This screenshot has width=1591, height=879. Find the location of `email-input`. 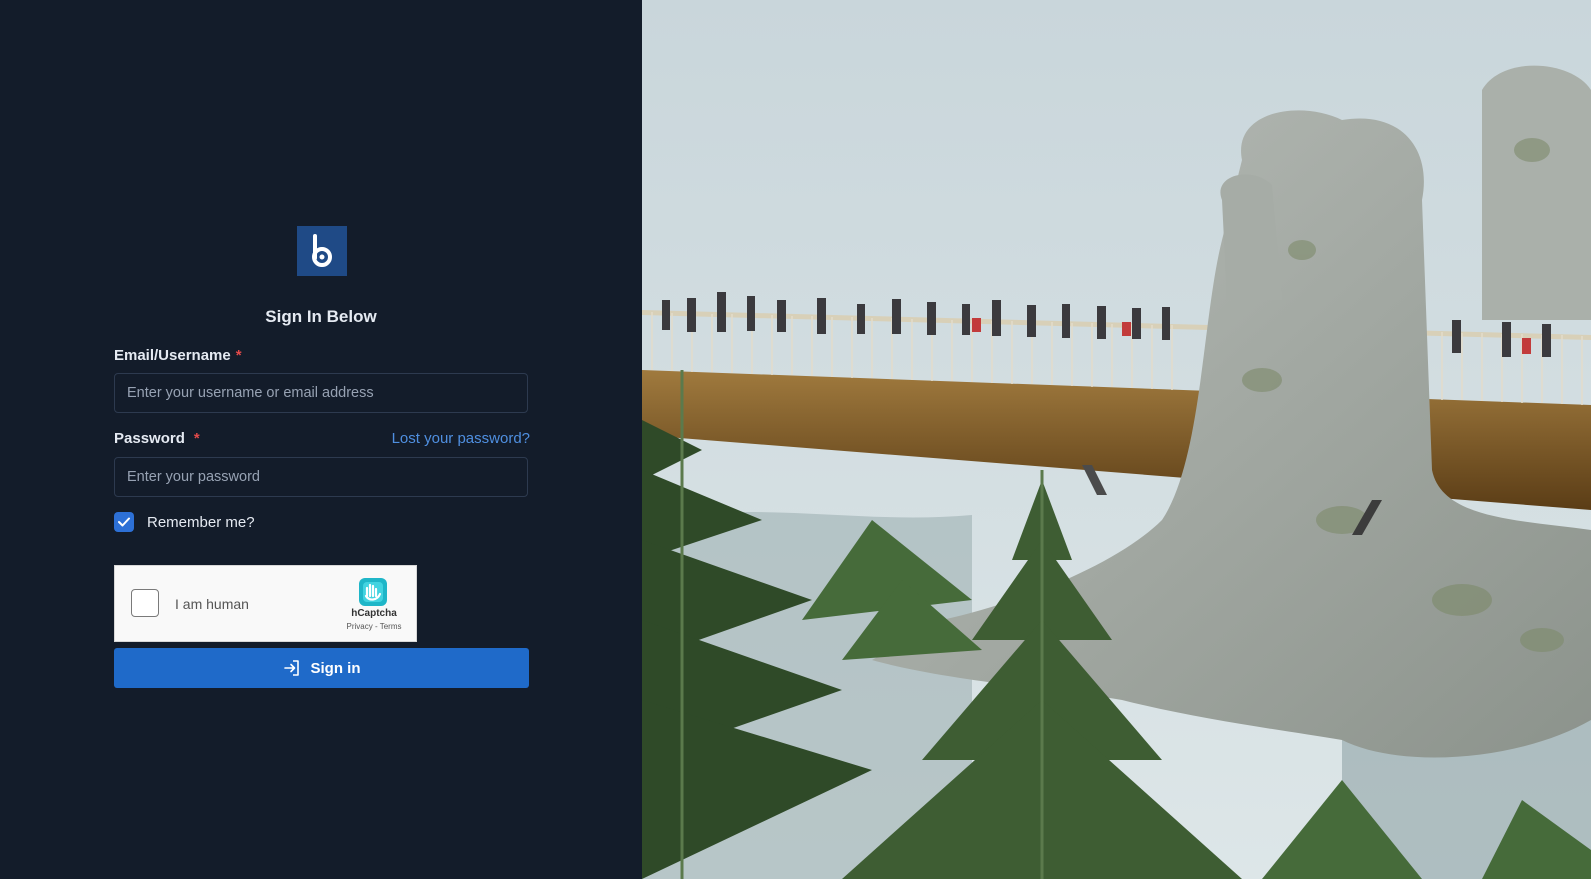

email-input is located at coordinates (321, 393).